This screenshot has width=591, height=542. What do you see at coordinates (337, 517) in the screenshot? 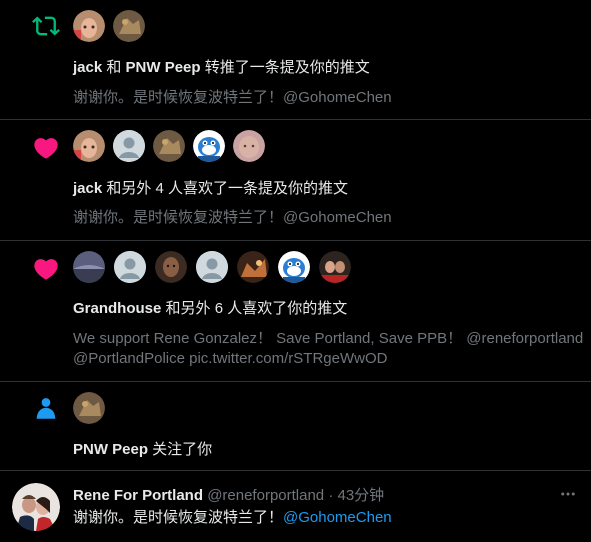
I see `mention-link: @GohomeChen` at bounding box center [337, 517].